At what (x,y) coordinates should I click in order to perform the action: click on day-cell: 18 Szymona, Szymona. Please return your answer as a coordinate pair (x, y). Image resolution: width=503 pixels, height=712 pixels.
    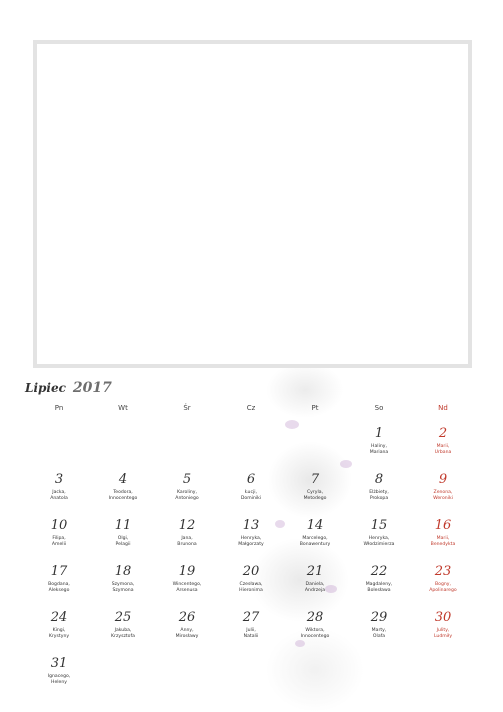
    Looking at the image, I should click on (123, 579).